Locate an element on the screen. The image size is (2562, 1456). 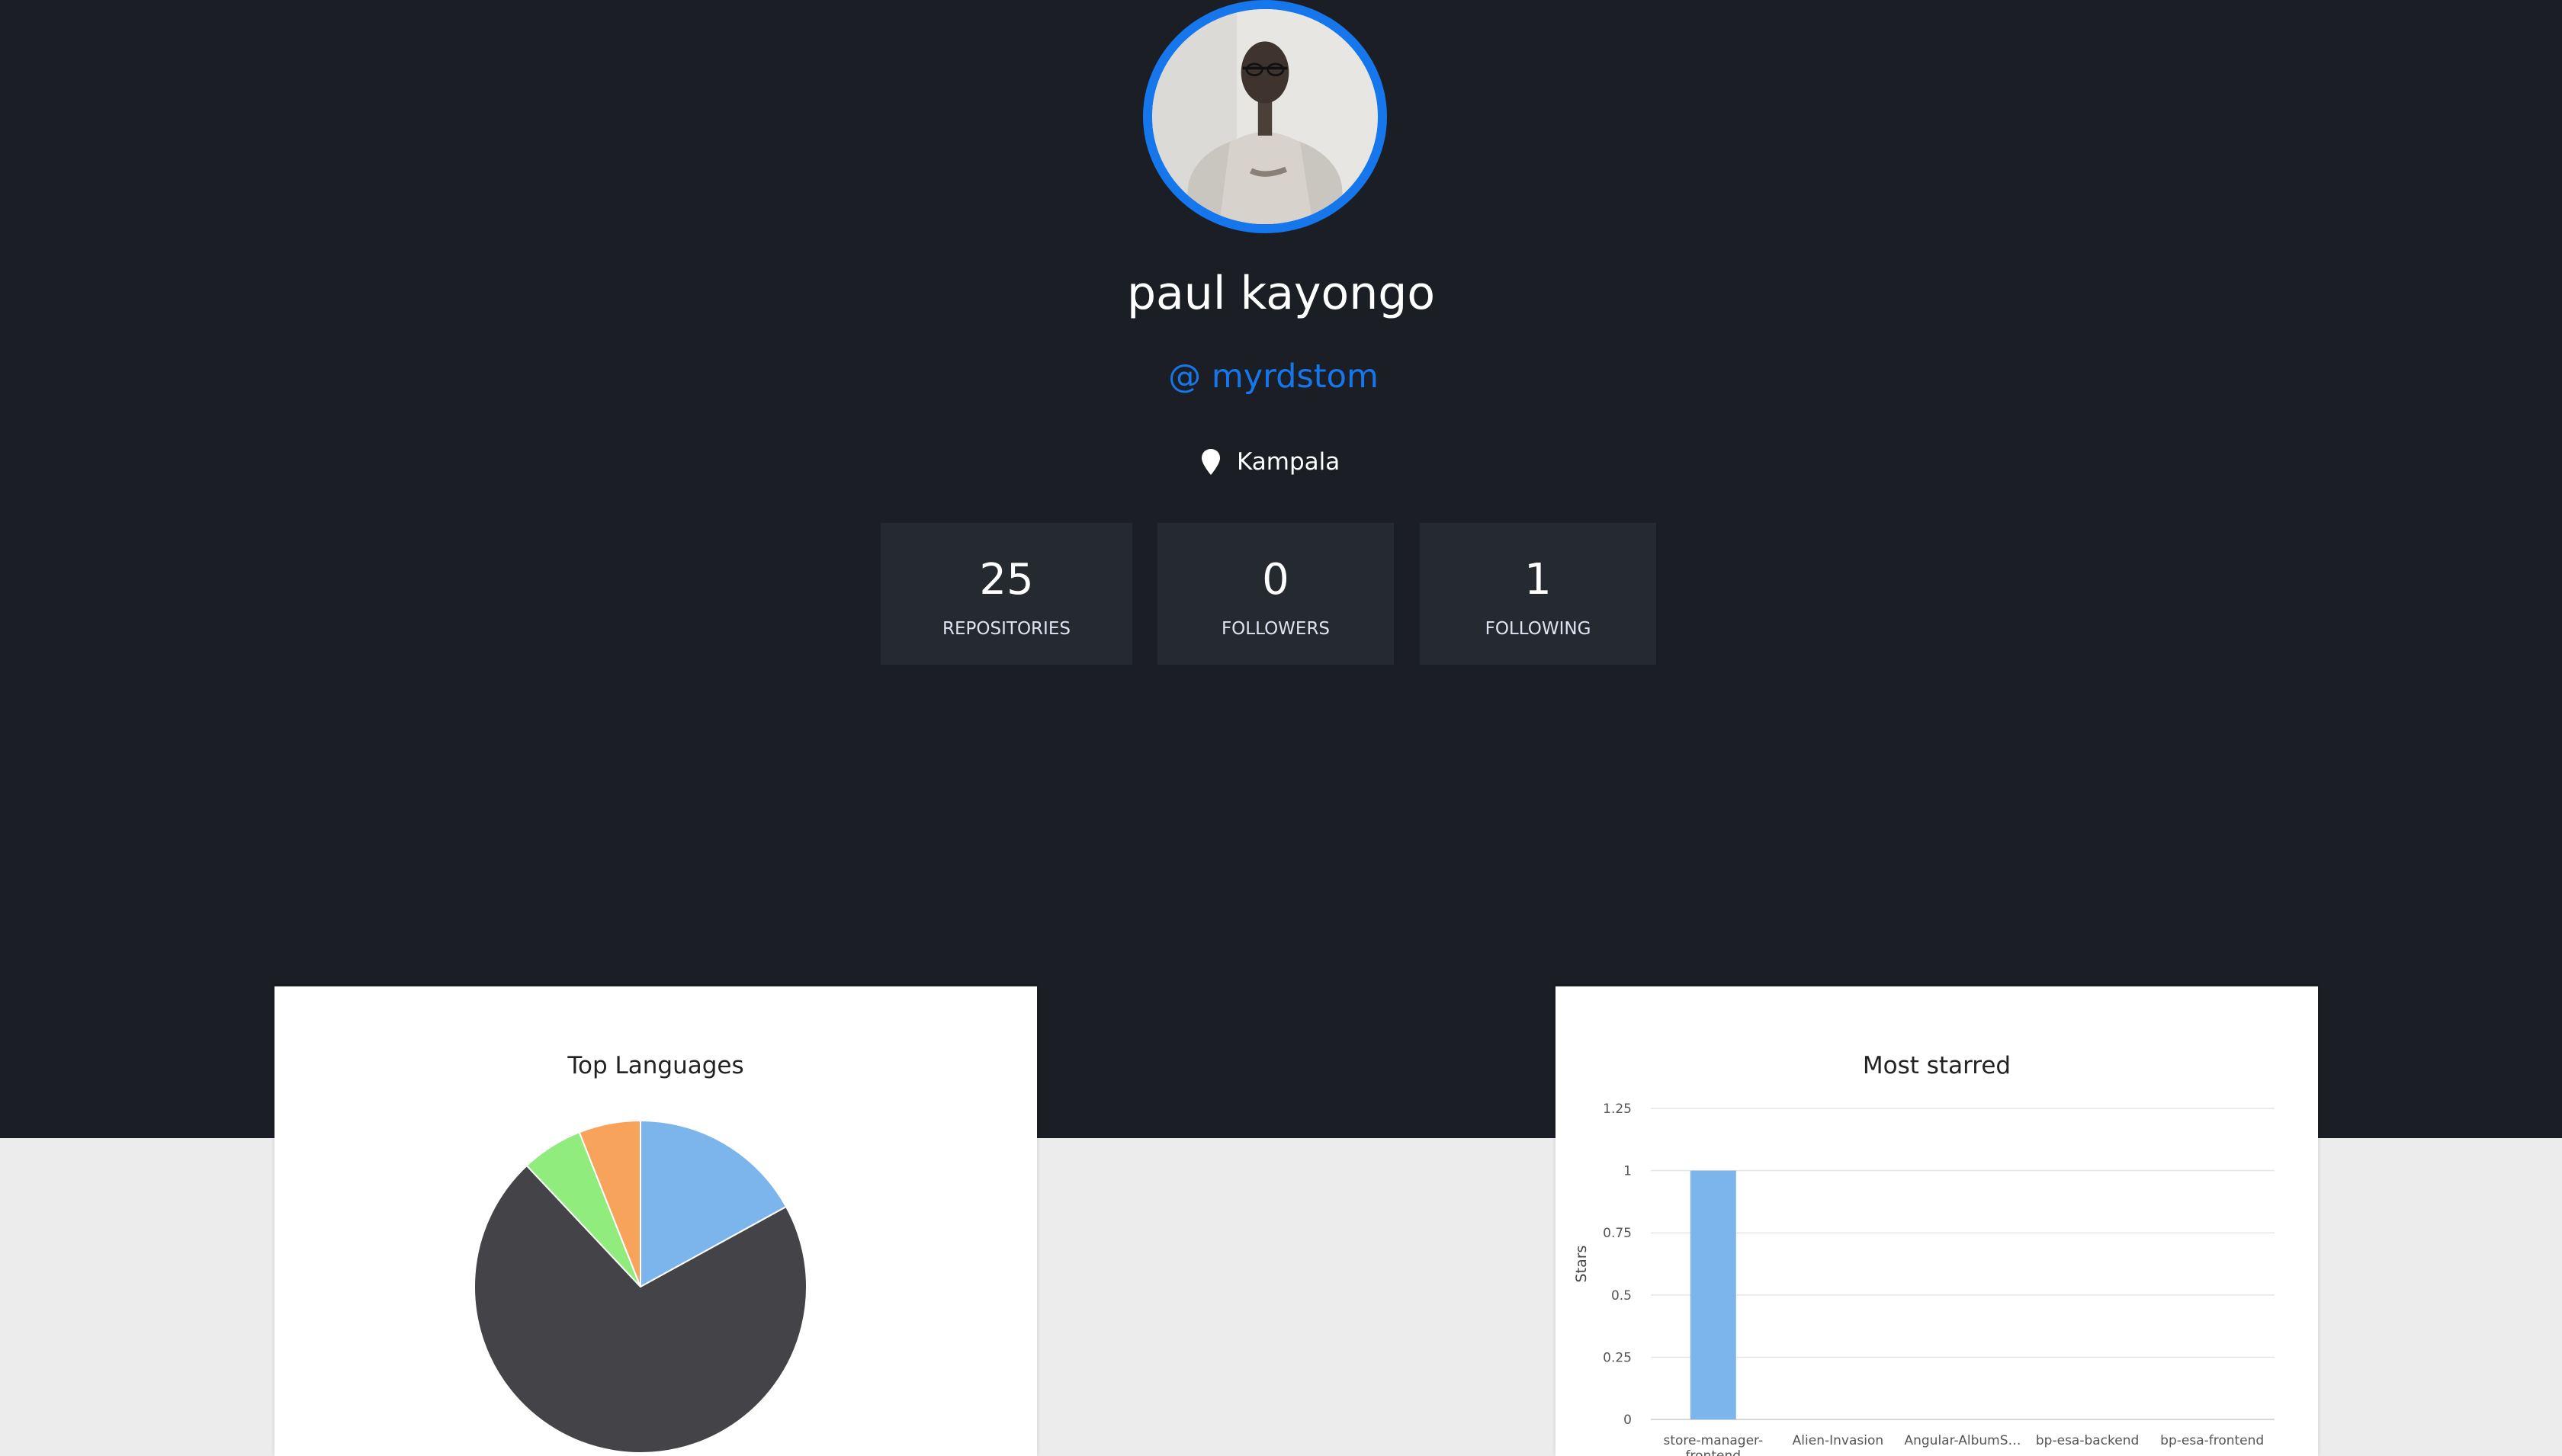
profile-location: Kampala is located at coordinates (1271, 462).